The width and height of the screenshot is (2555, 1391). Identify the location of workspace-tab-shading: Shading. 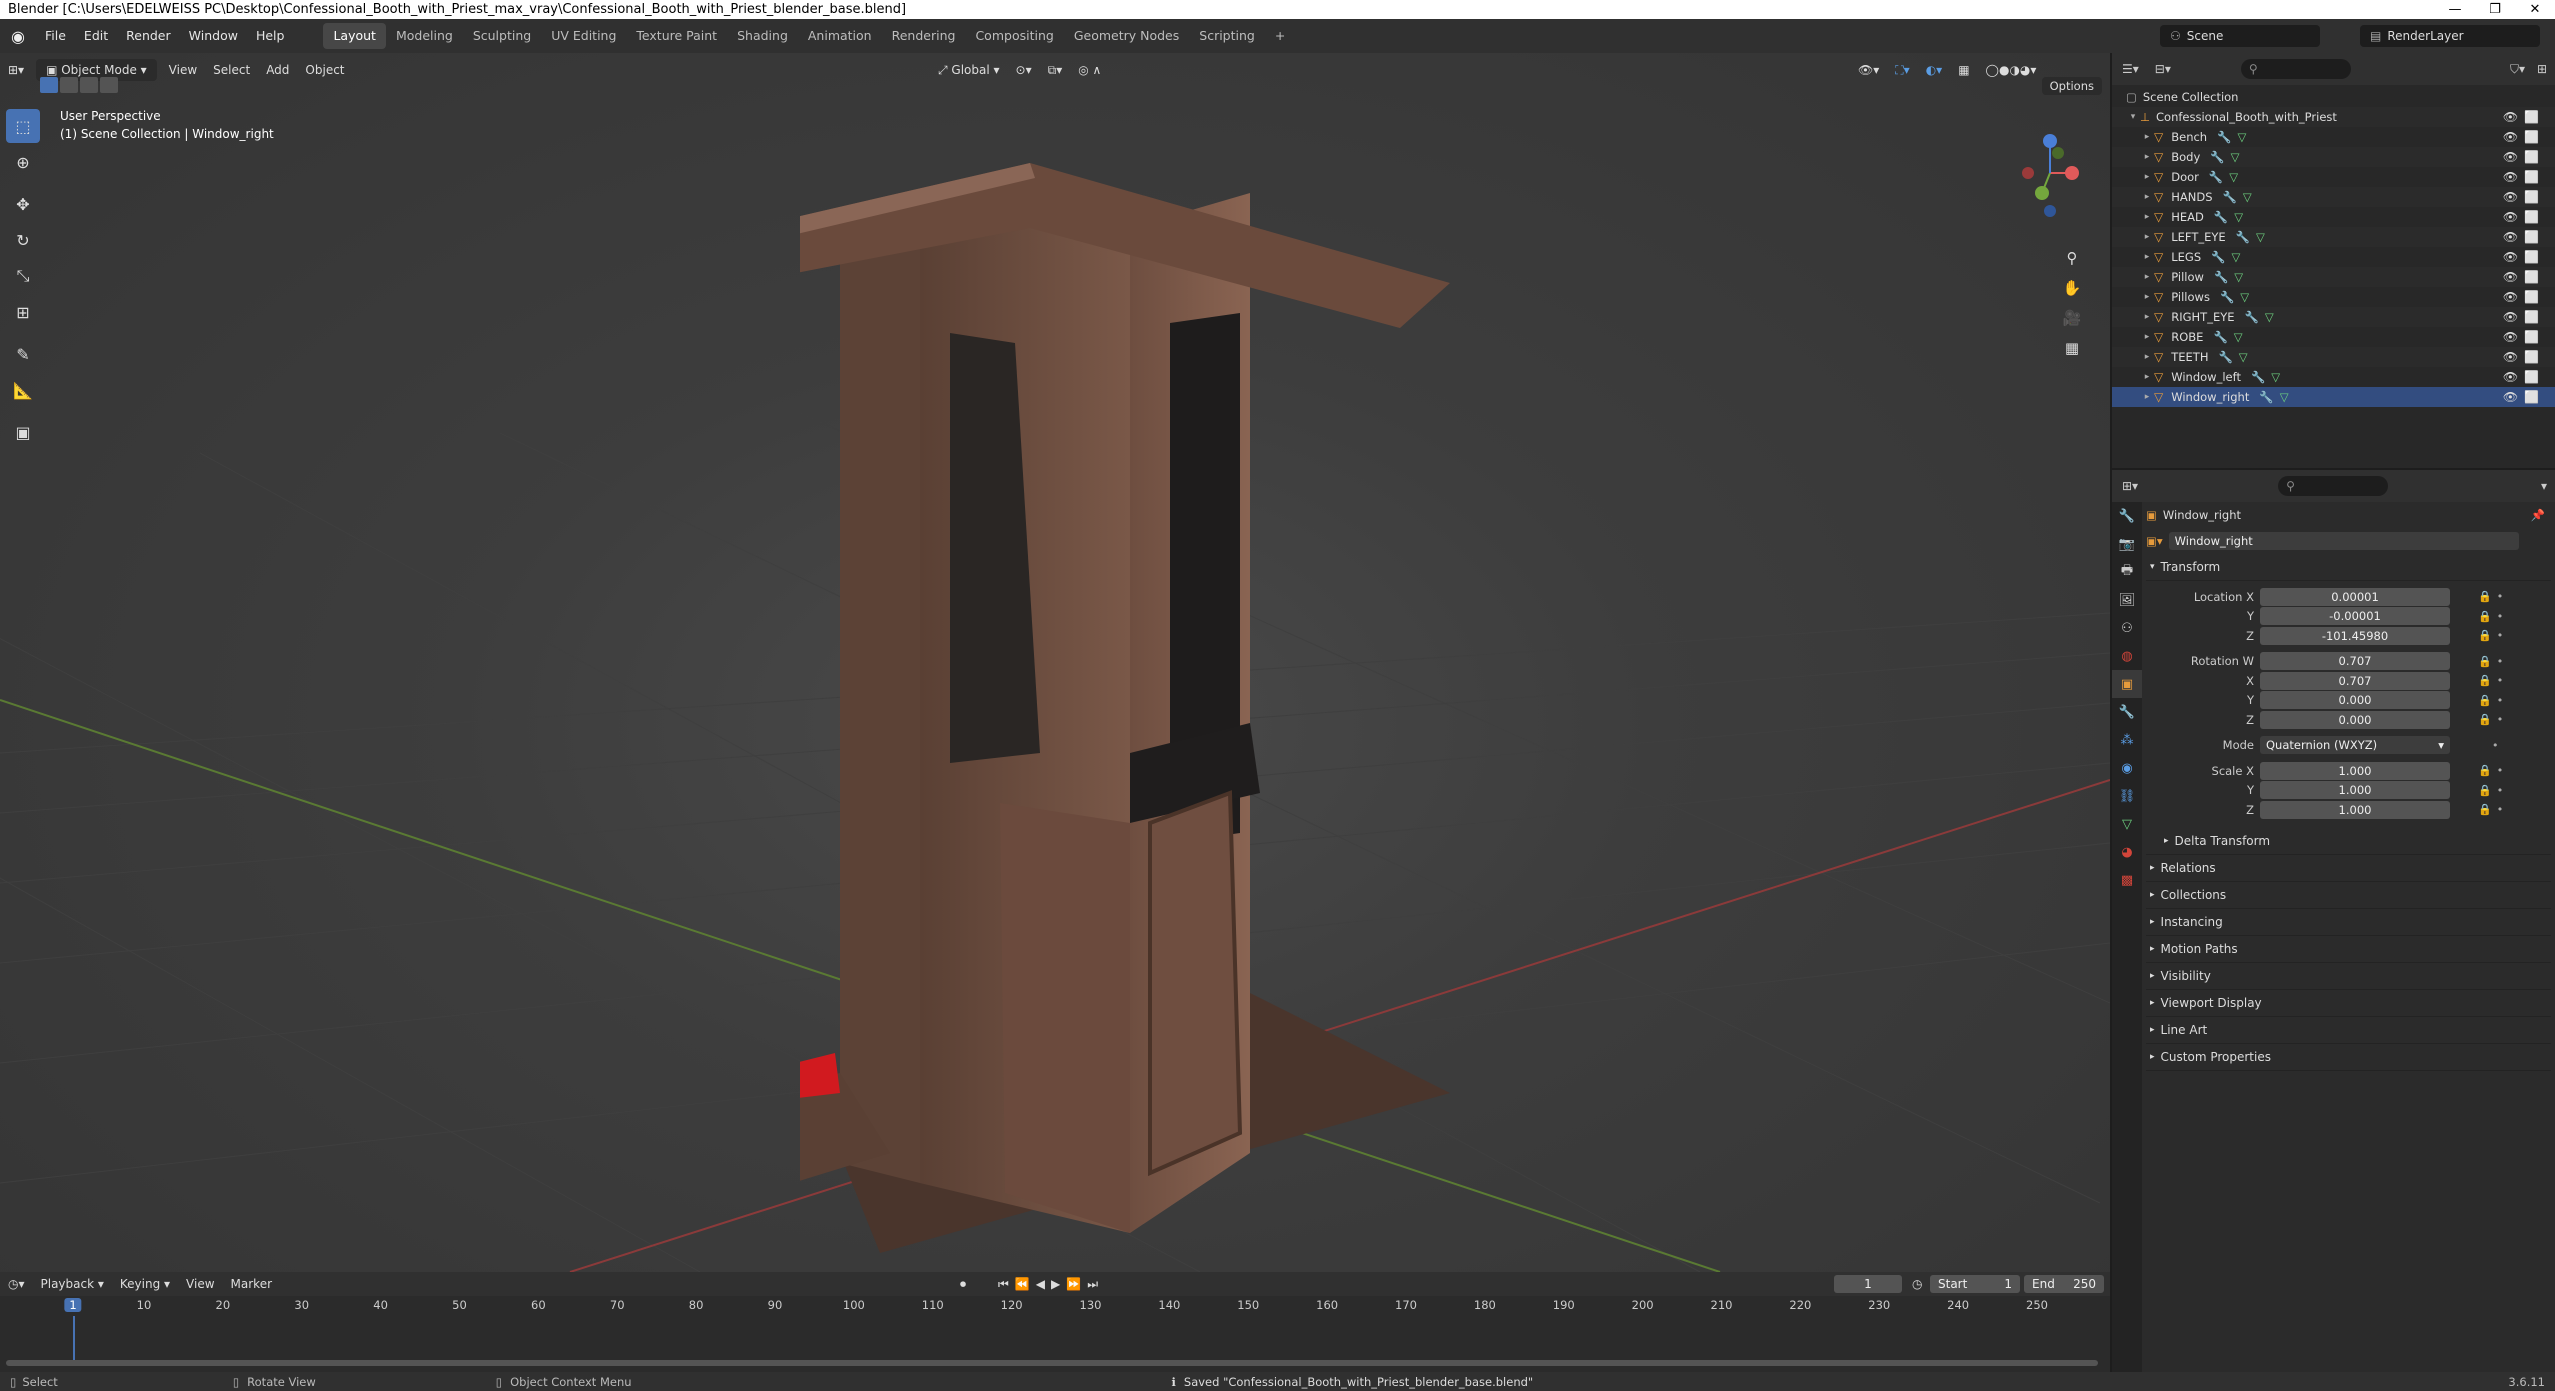
(762, 36).